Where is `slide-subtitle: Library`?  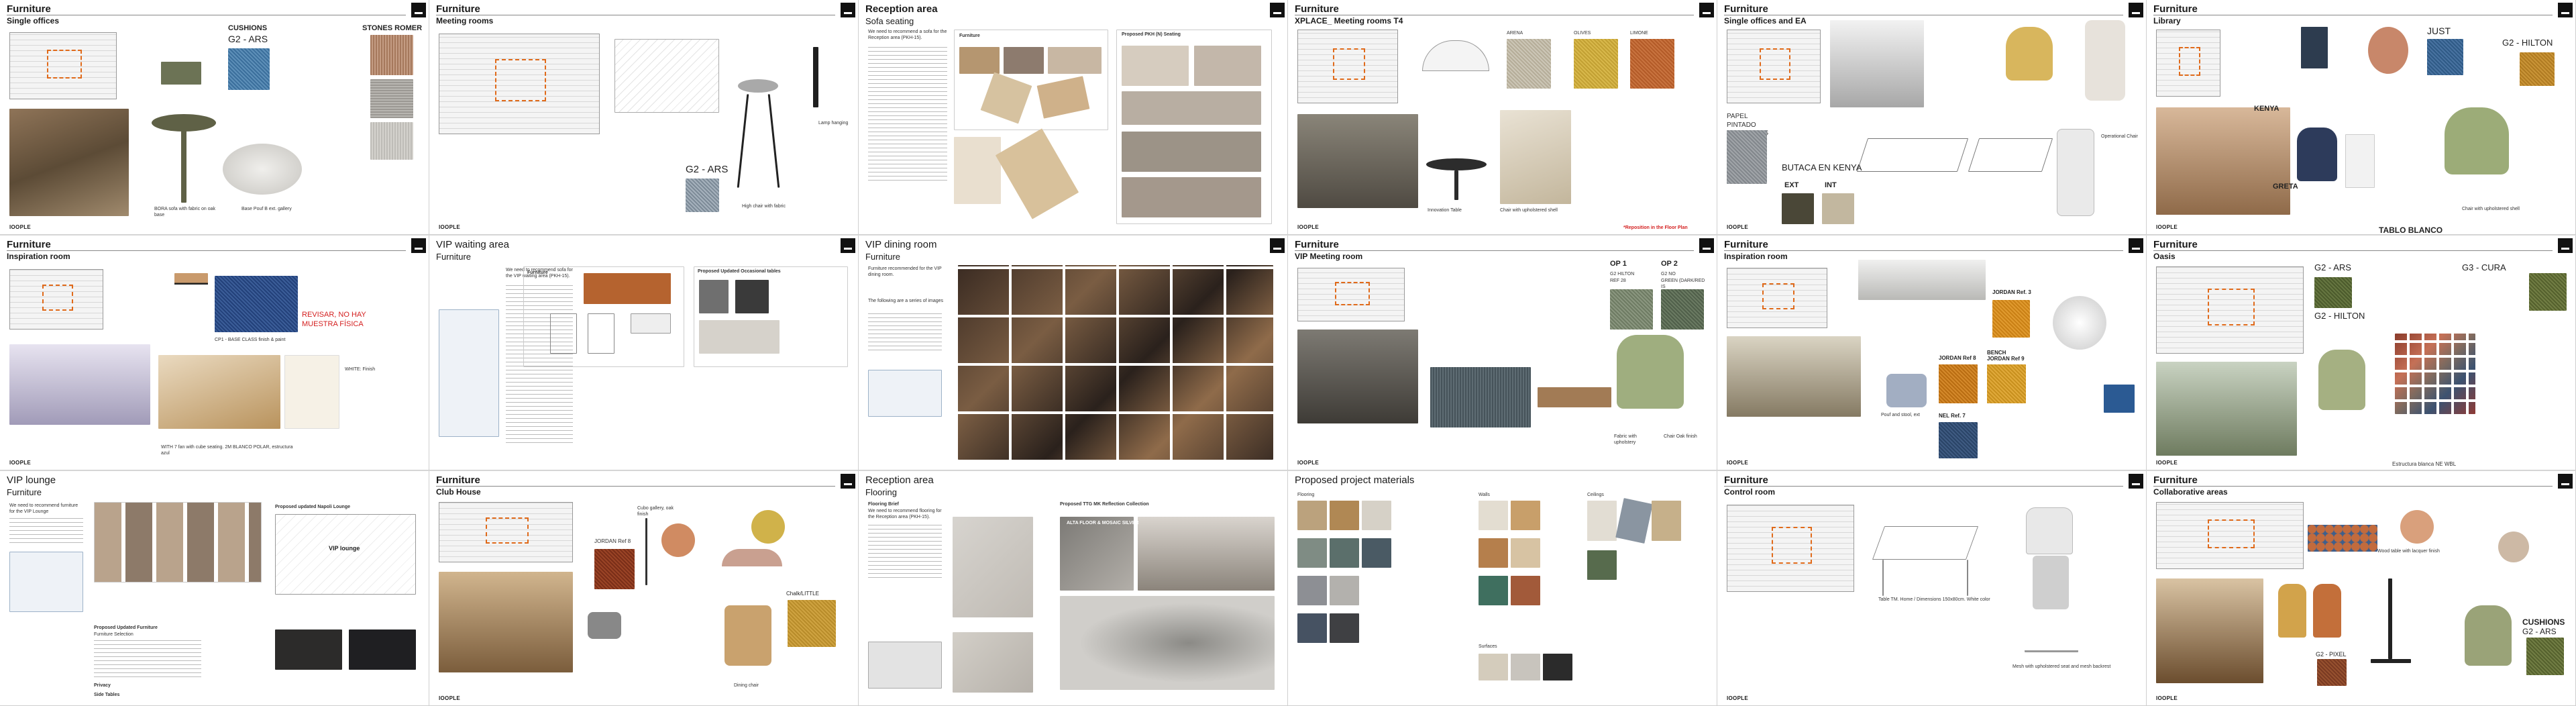
slide-subtitle: Library is located at coordinates (2167, 21).